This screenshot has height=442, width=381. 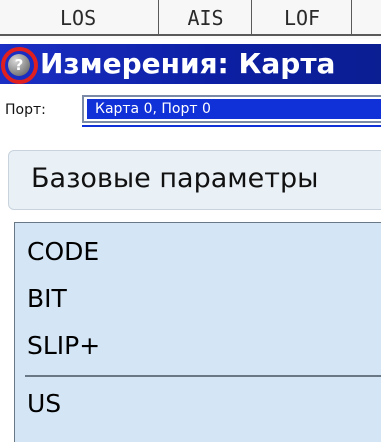 I want to click on port-select-underline, so click(x=231, y=126).